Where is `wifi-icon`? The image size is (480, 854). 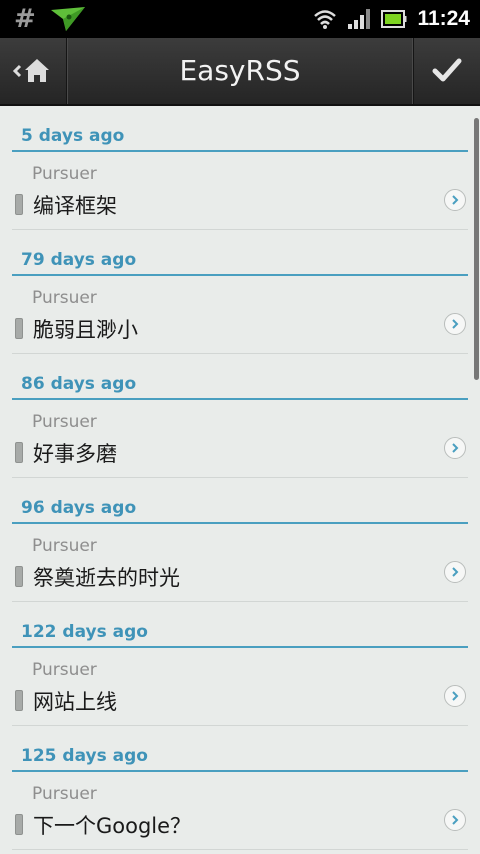 wifi-icon is located at coordinates (325, 19).